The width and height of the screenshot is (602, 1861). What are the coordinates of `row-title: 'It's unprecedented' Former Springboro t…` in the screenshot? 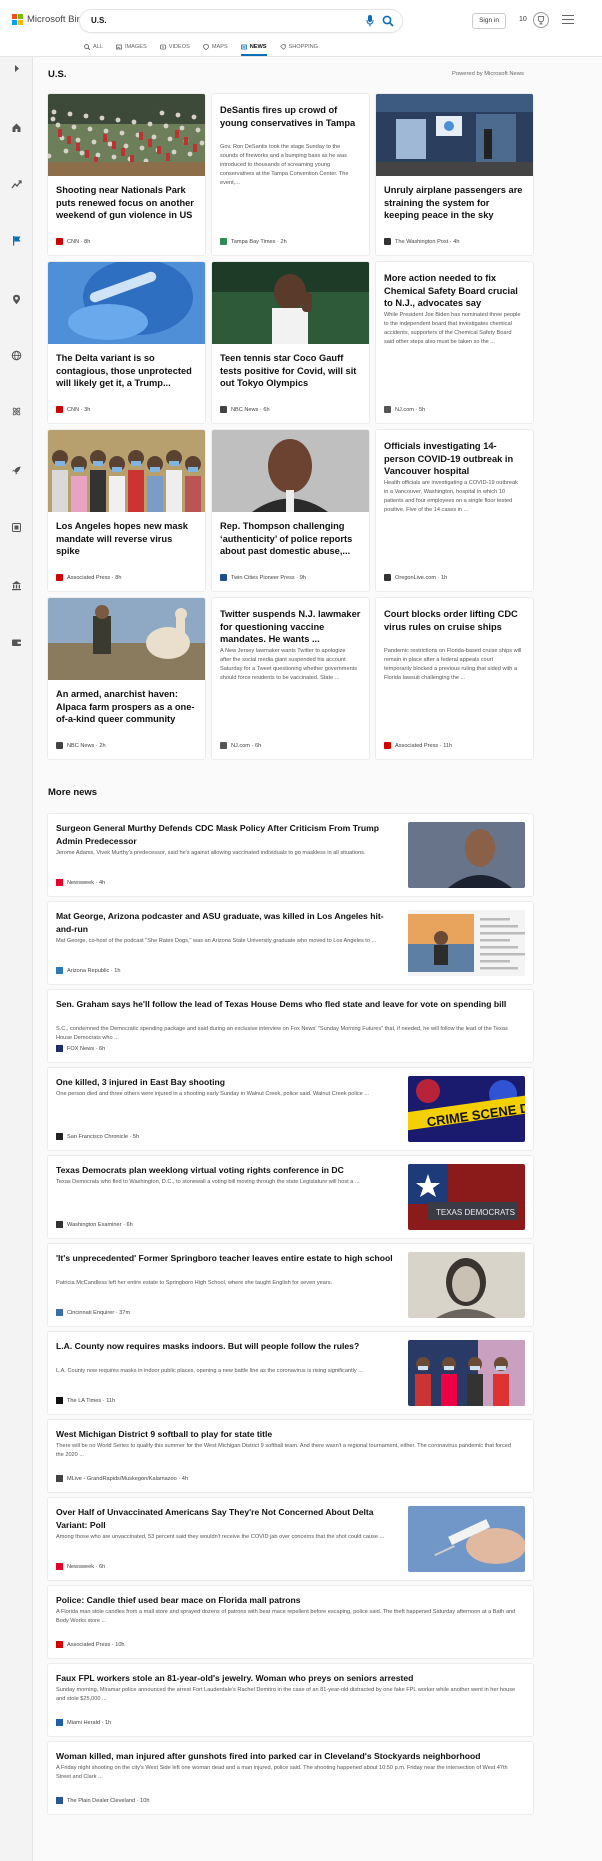 It's located at (228, 1258).